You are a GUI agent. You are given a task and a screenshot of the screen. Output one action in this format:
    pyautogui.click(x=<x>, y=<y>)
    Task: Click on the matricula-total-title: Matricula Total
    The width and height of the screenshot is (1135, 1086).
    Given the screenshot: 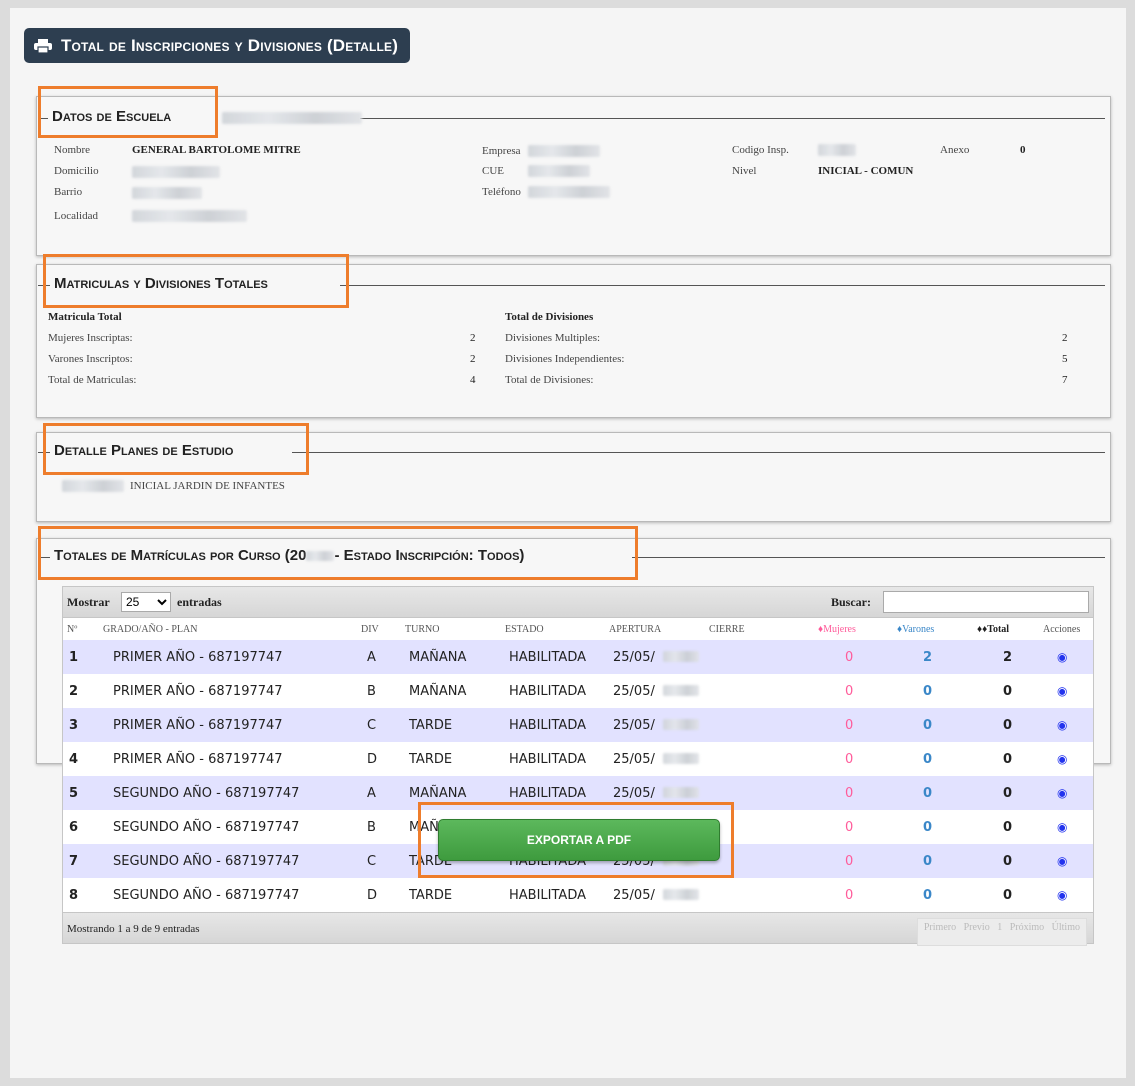 What is the action you would take?
    pyautogui.click(x=85, y=317)
    